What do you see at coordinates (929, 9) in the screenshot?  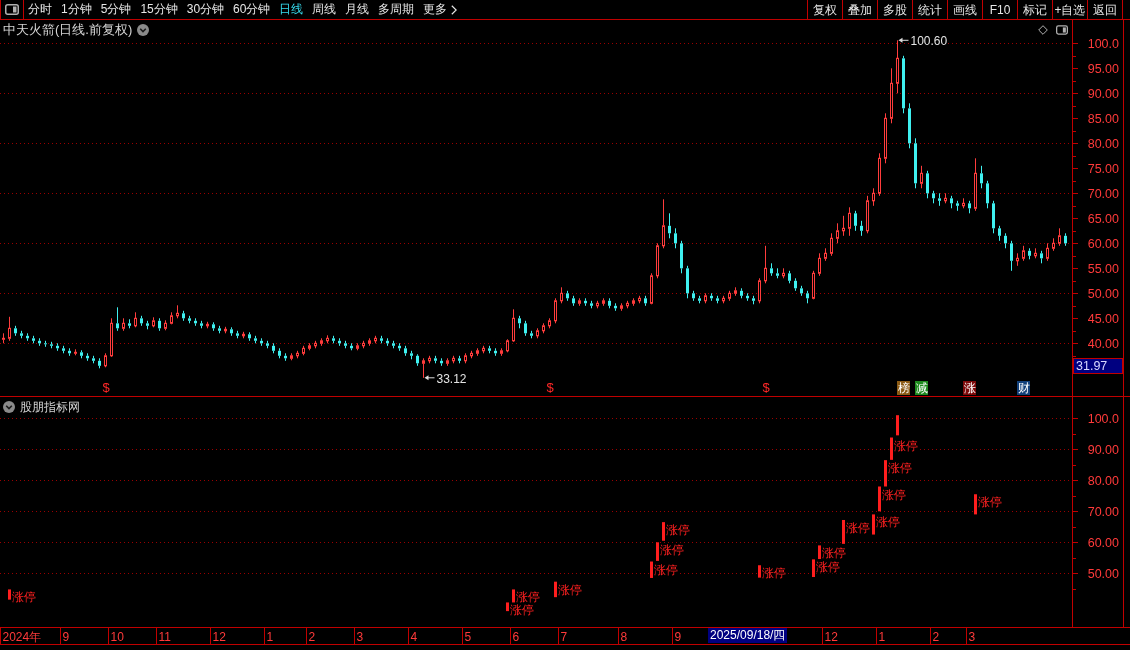 I see `toolbar-button: 统计` at bounding box center [929, 9].